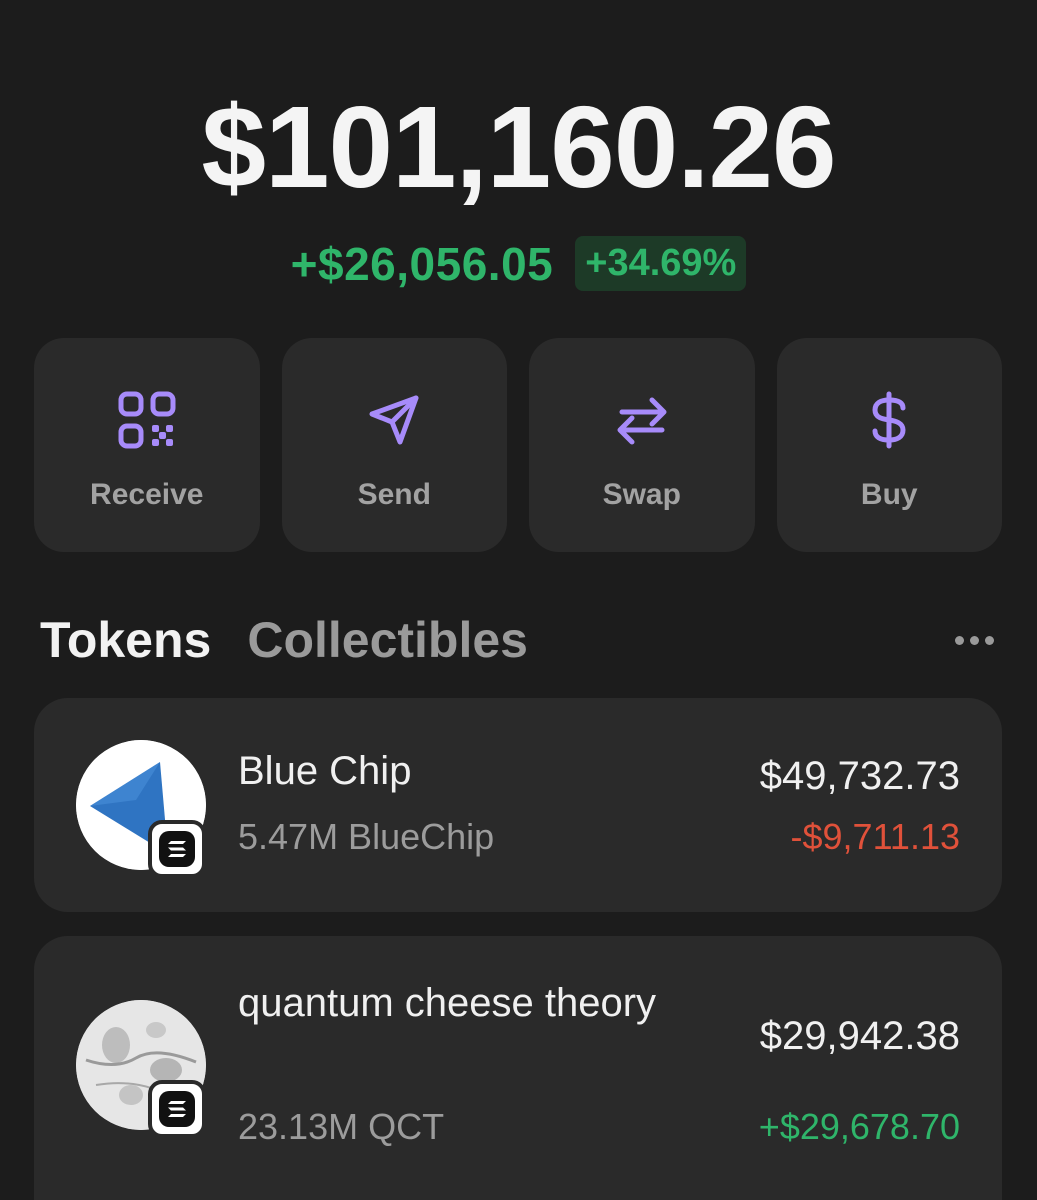 The height and width of the screenshot is (1200, 1037). I want to click on token-quantity: 23.13M QCT, so click(341, 1126).